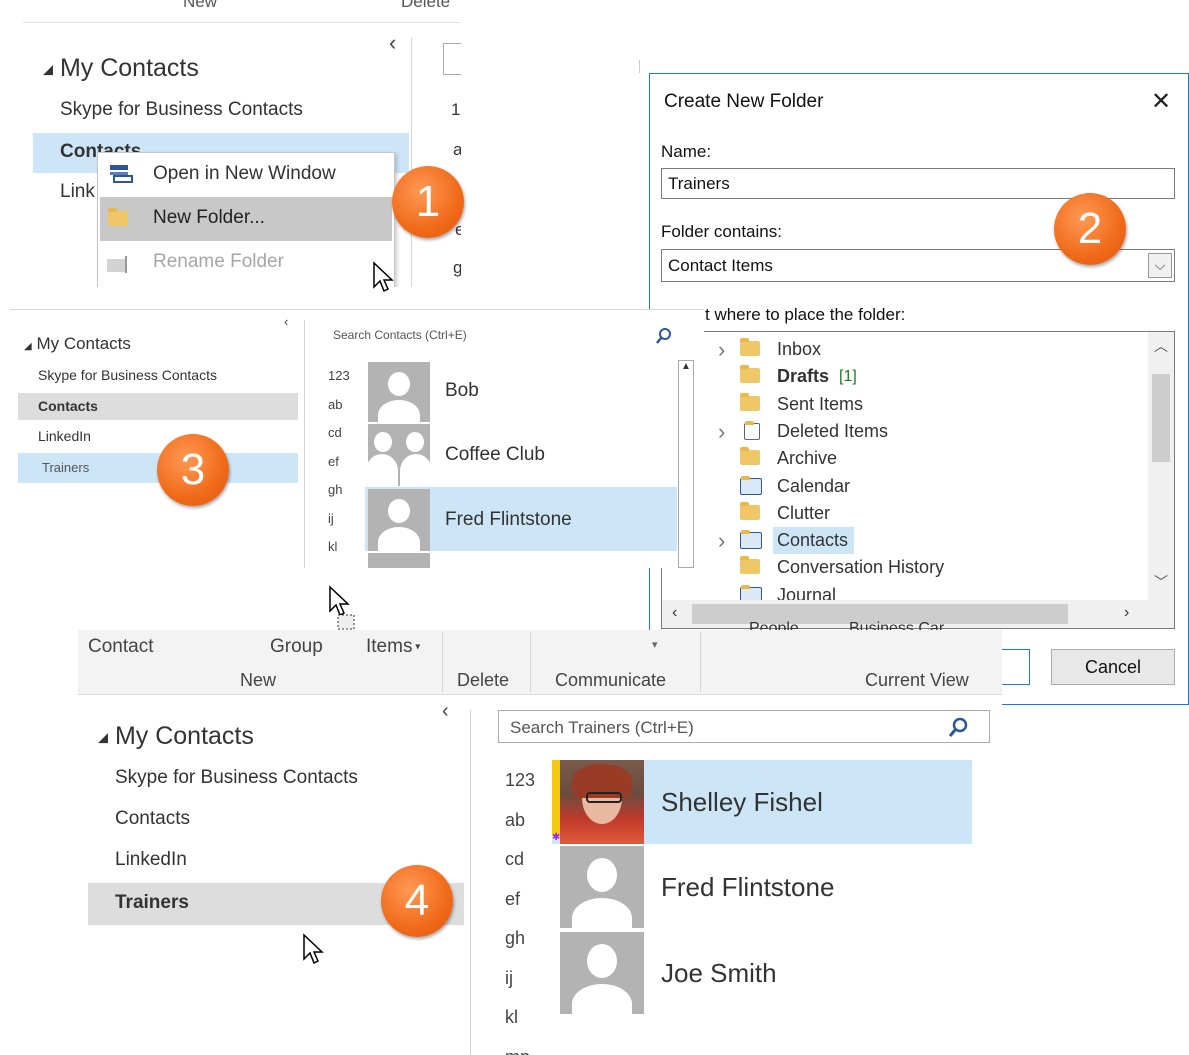 The image size is (1189, 1055). I want to click on folder-linkedin: Link, so click(77, 192).